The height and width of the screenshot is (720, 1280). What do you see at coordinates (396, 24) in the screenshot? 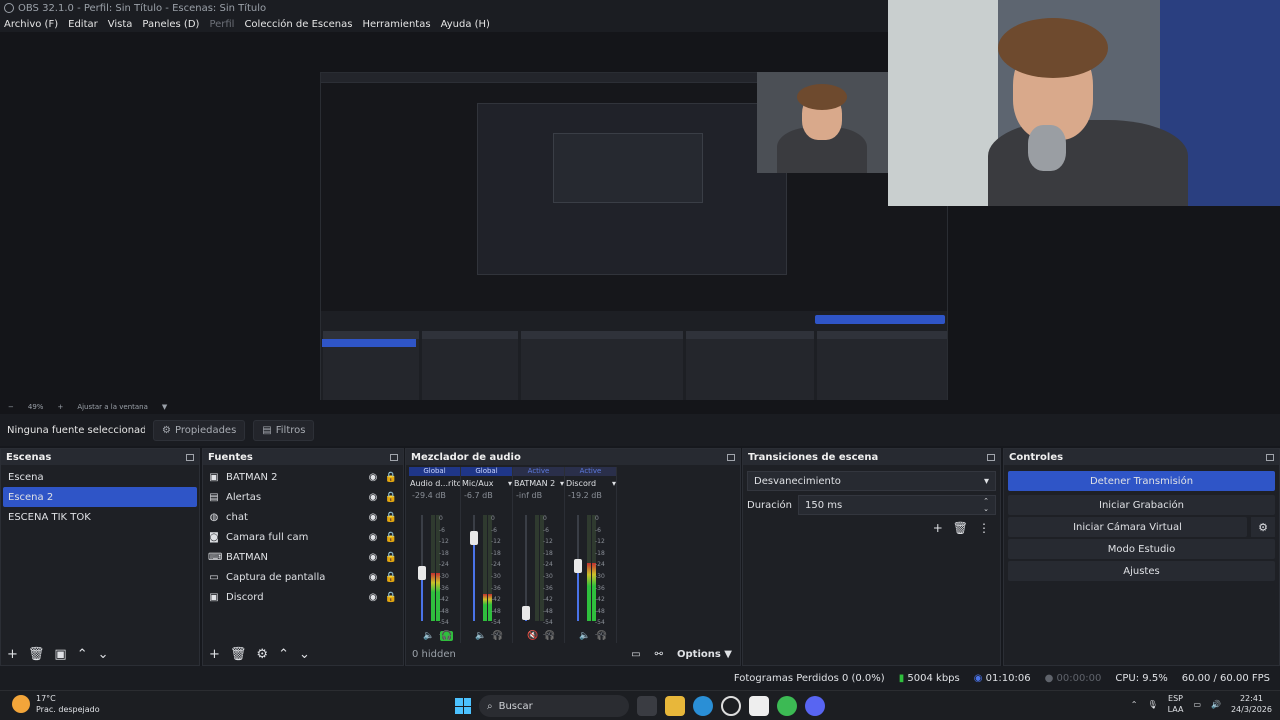
I see `menu-item: Herramientas` at bounding box center [396, 24].